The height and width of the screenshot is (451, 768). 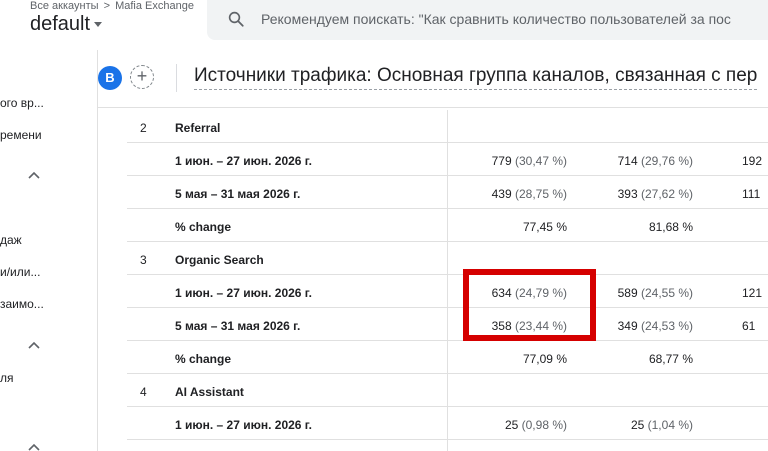 What do you see at coordinates (98, 25) in the screenshot?
I see `caret-down-icon` at bounding box center [98, 25].